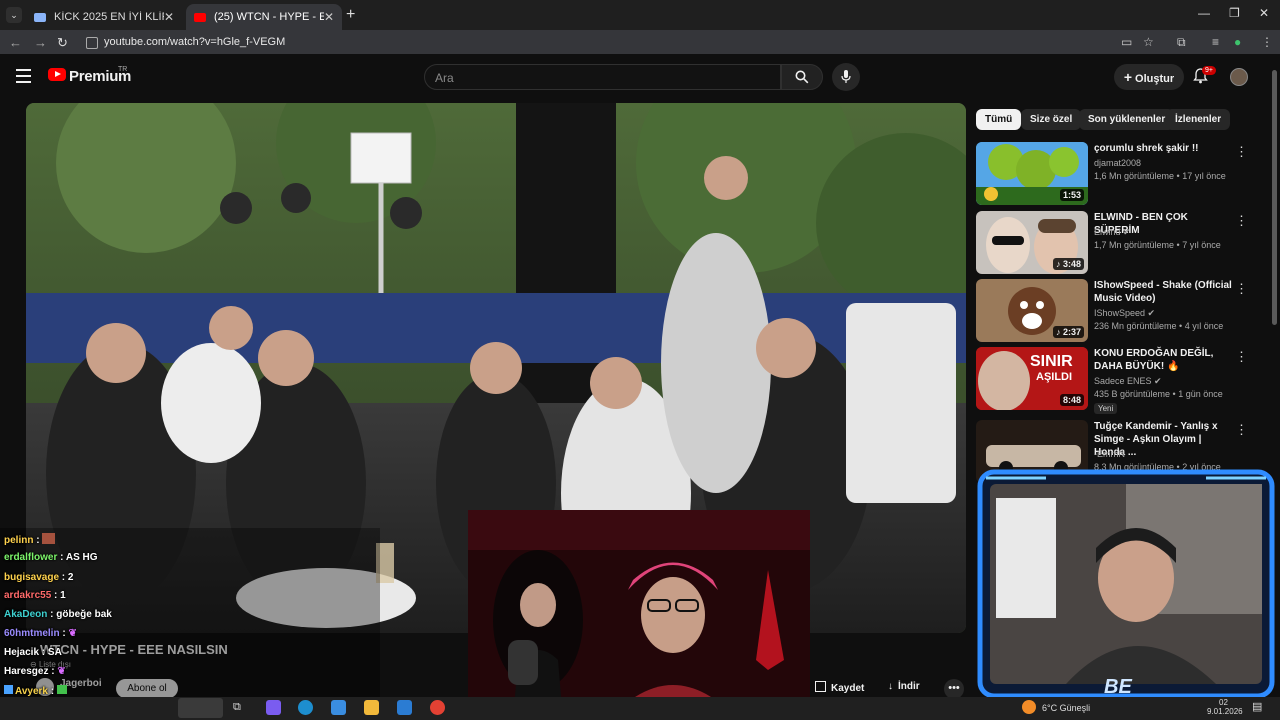 This screenshot has height=720, width=1280. I want to click on create-button: + Oluştur, so click(1149, 77).